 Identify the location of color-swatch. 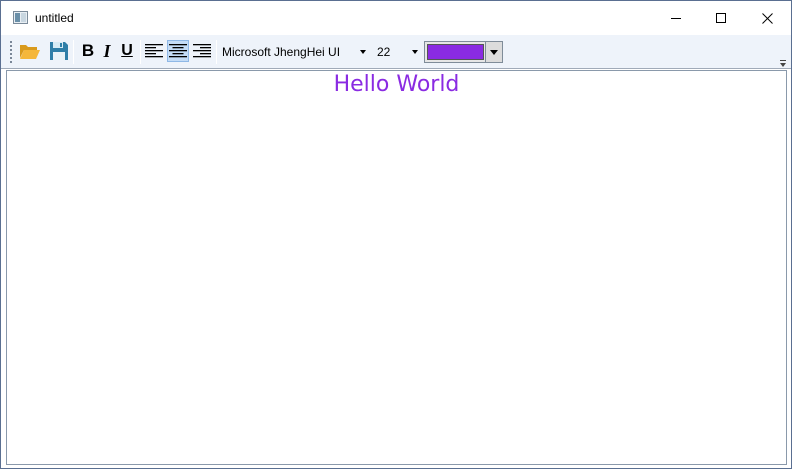
(455, 52).